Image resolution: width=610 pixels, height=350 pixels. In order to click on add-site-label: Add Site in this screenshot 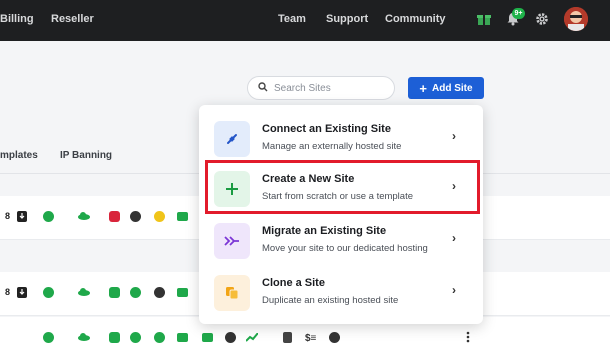, I will do `click(452, 88)`.